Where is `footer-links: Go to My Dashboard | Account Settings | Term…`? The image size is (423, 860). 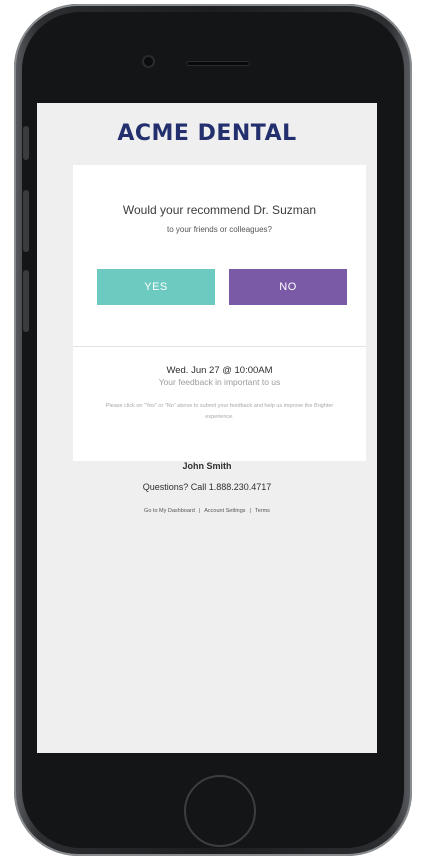 footer-links: Go to My Dashboard | Account Settings | Term… is located at coordinates (207, 511).